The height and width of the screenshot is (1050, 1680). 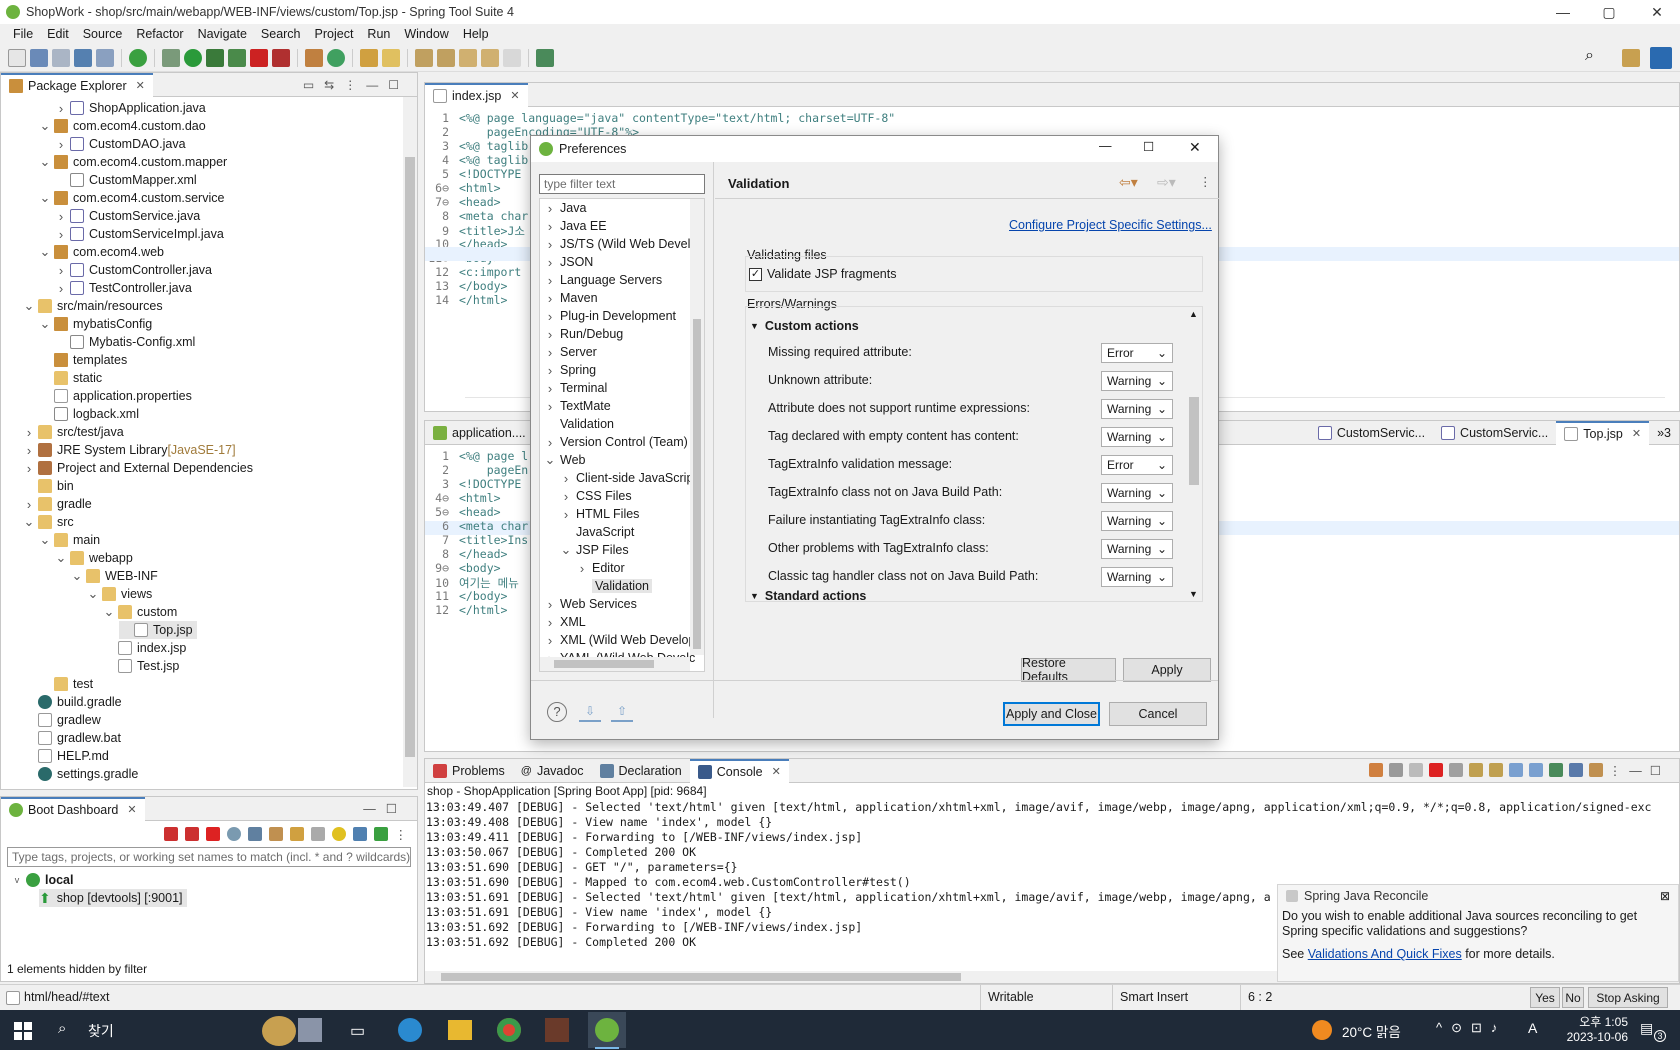 What do you see at coordinates (114, 576) in the screenshot?
I see `tree-item: ⌄ WEB-INF` at bounding box center [114, 576].